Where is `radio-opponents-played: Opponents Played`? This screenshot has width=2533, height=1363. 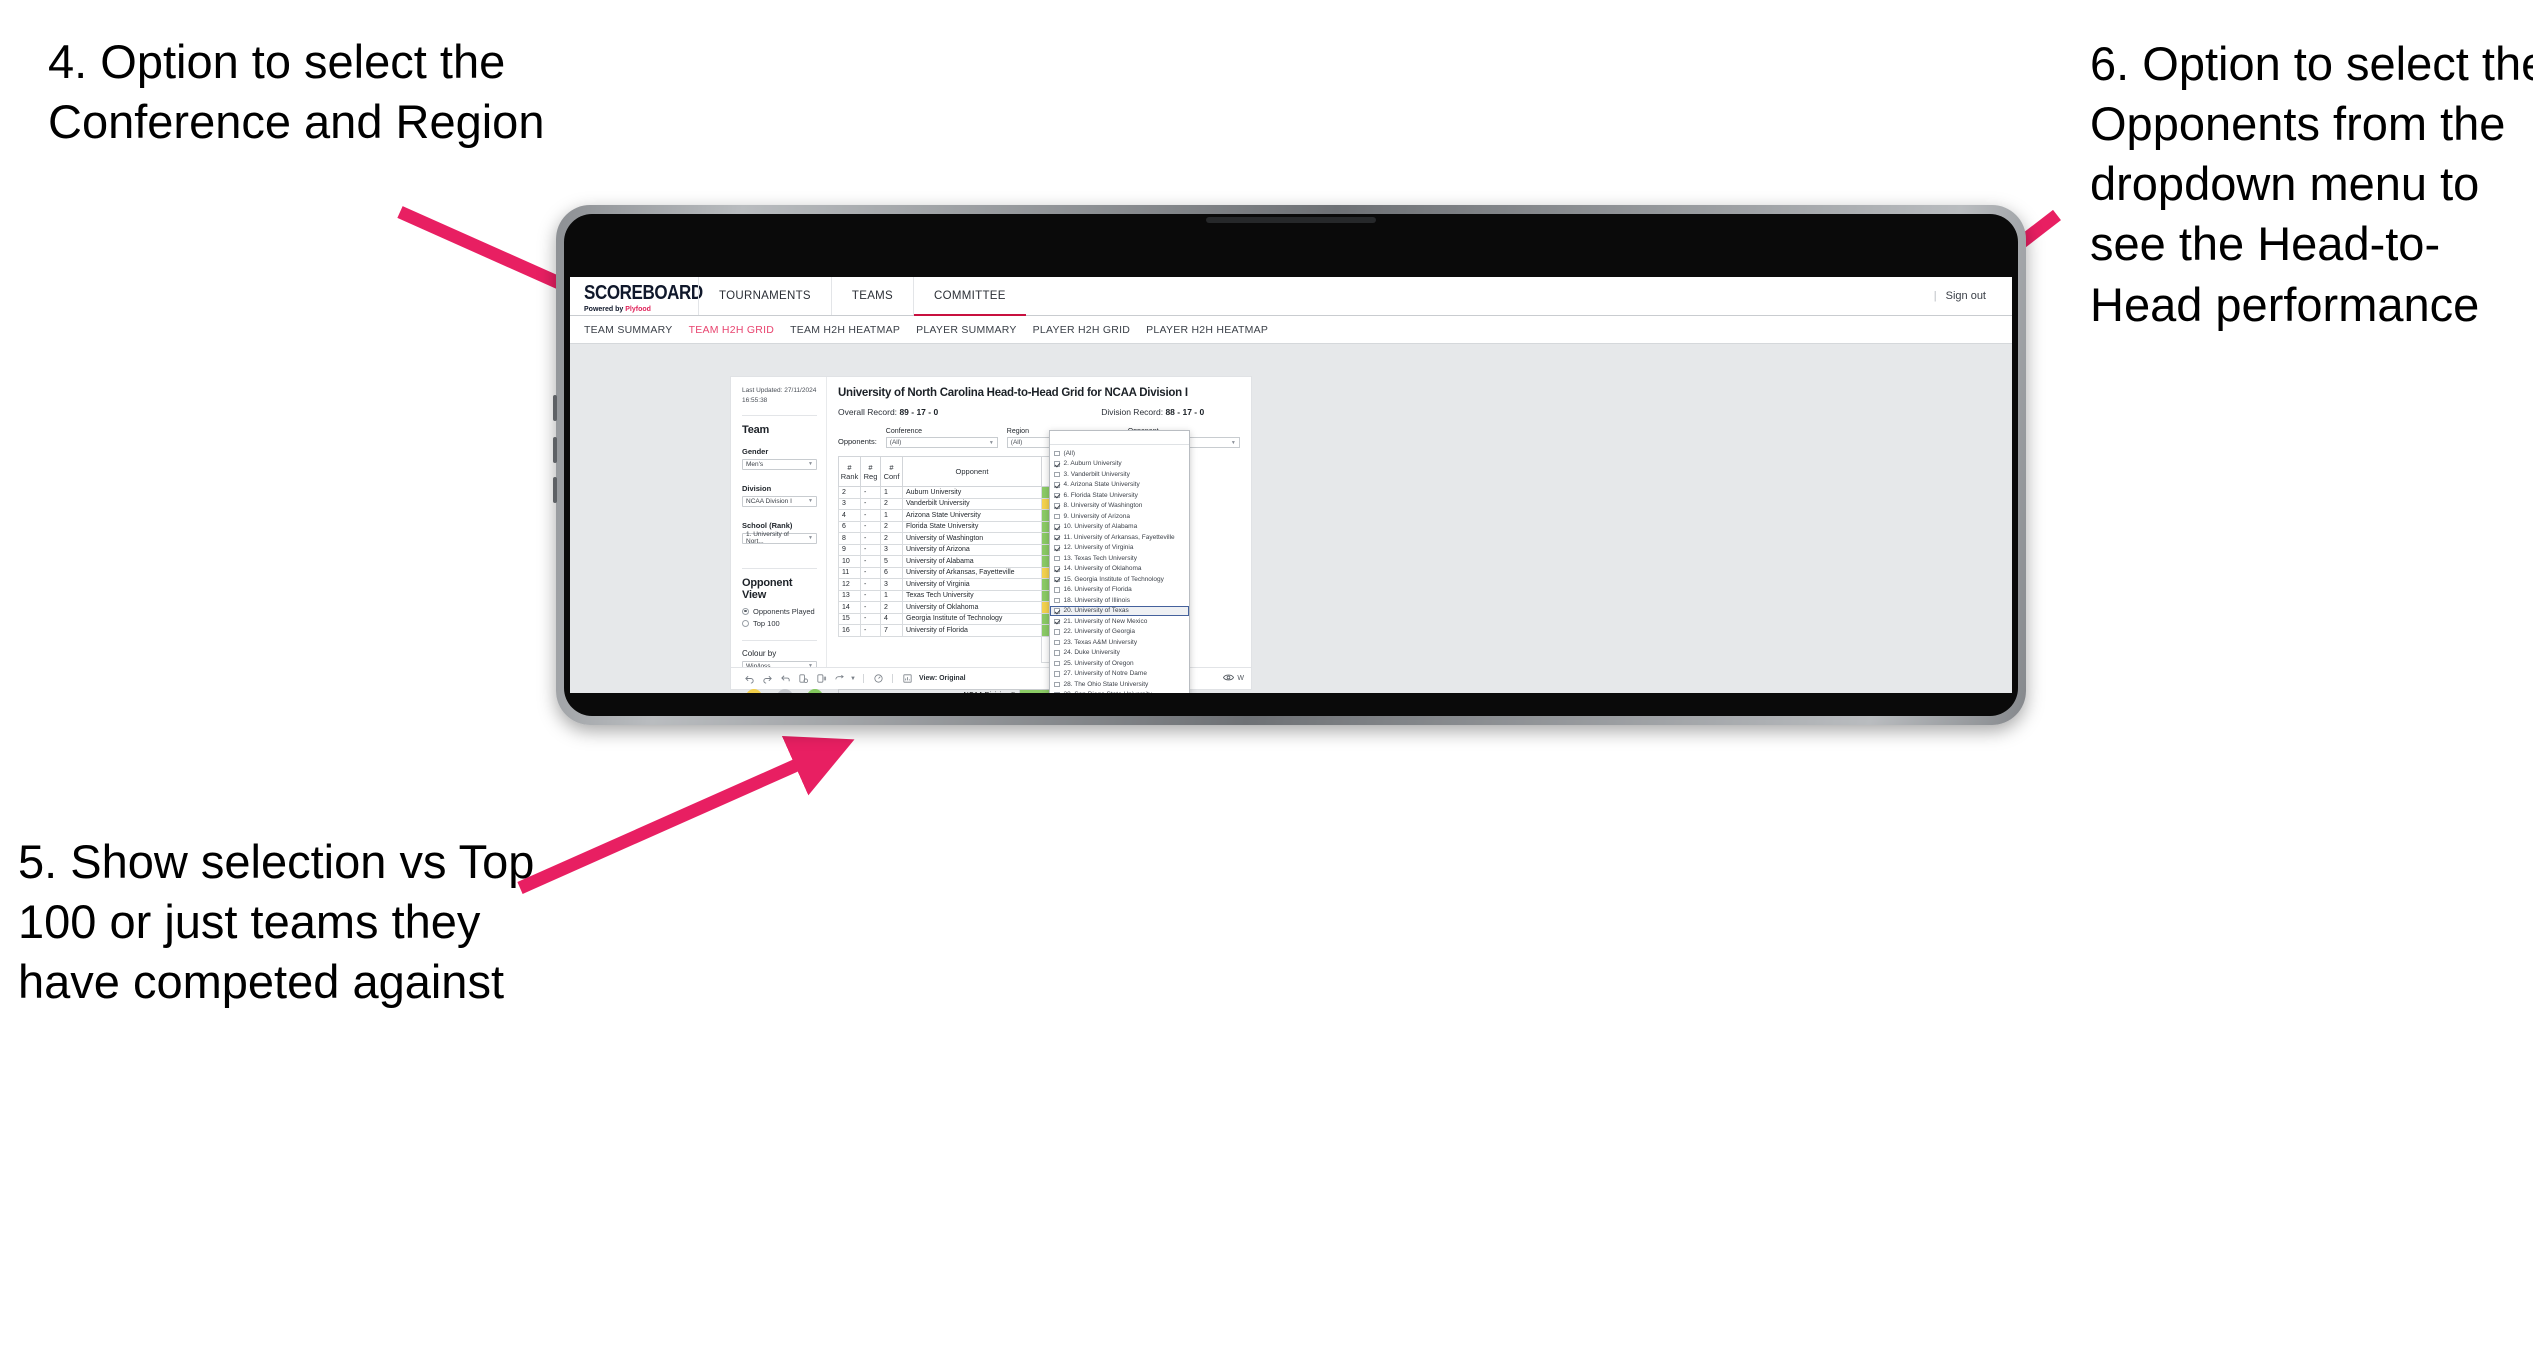
radio-opponents-played: Opponents Played is located at coordinates (779, 611).